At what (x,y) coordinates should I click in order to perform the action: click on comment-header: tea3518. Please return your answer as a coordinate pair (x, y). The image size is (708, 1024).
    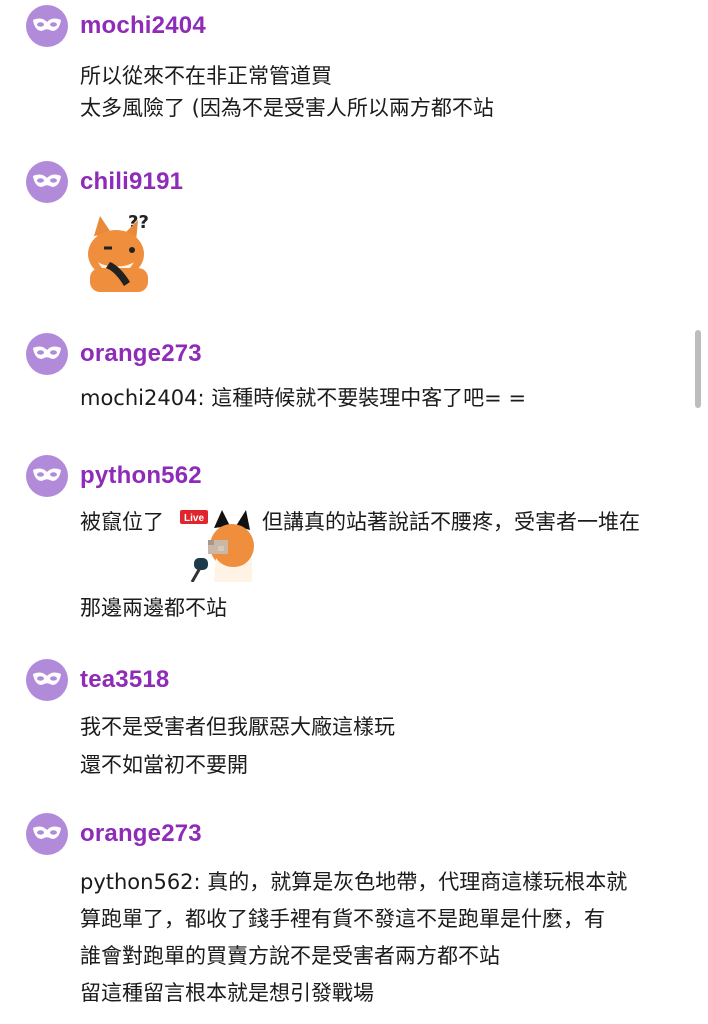
    Looking at the image, I should click on (97, 680).